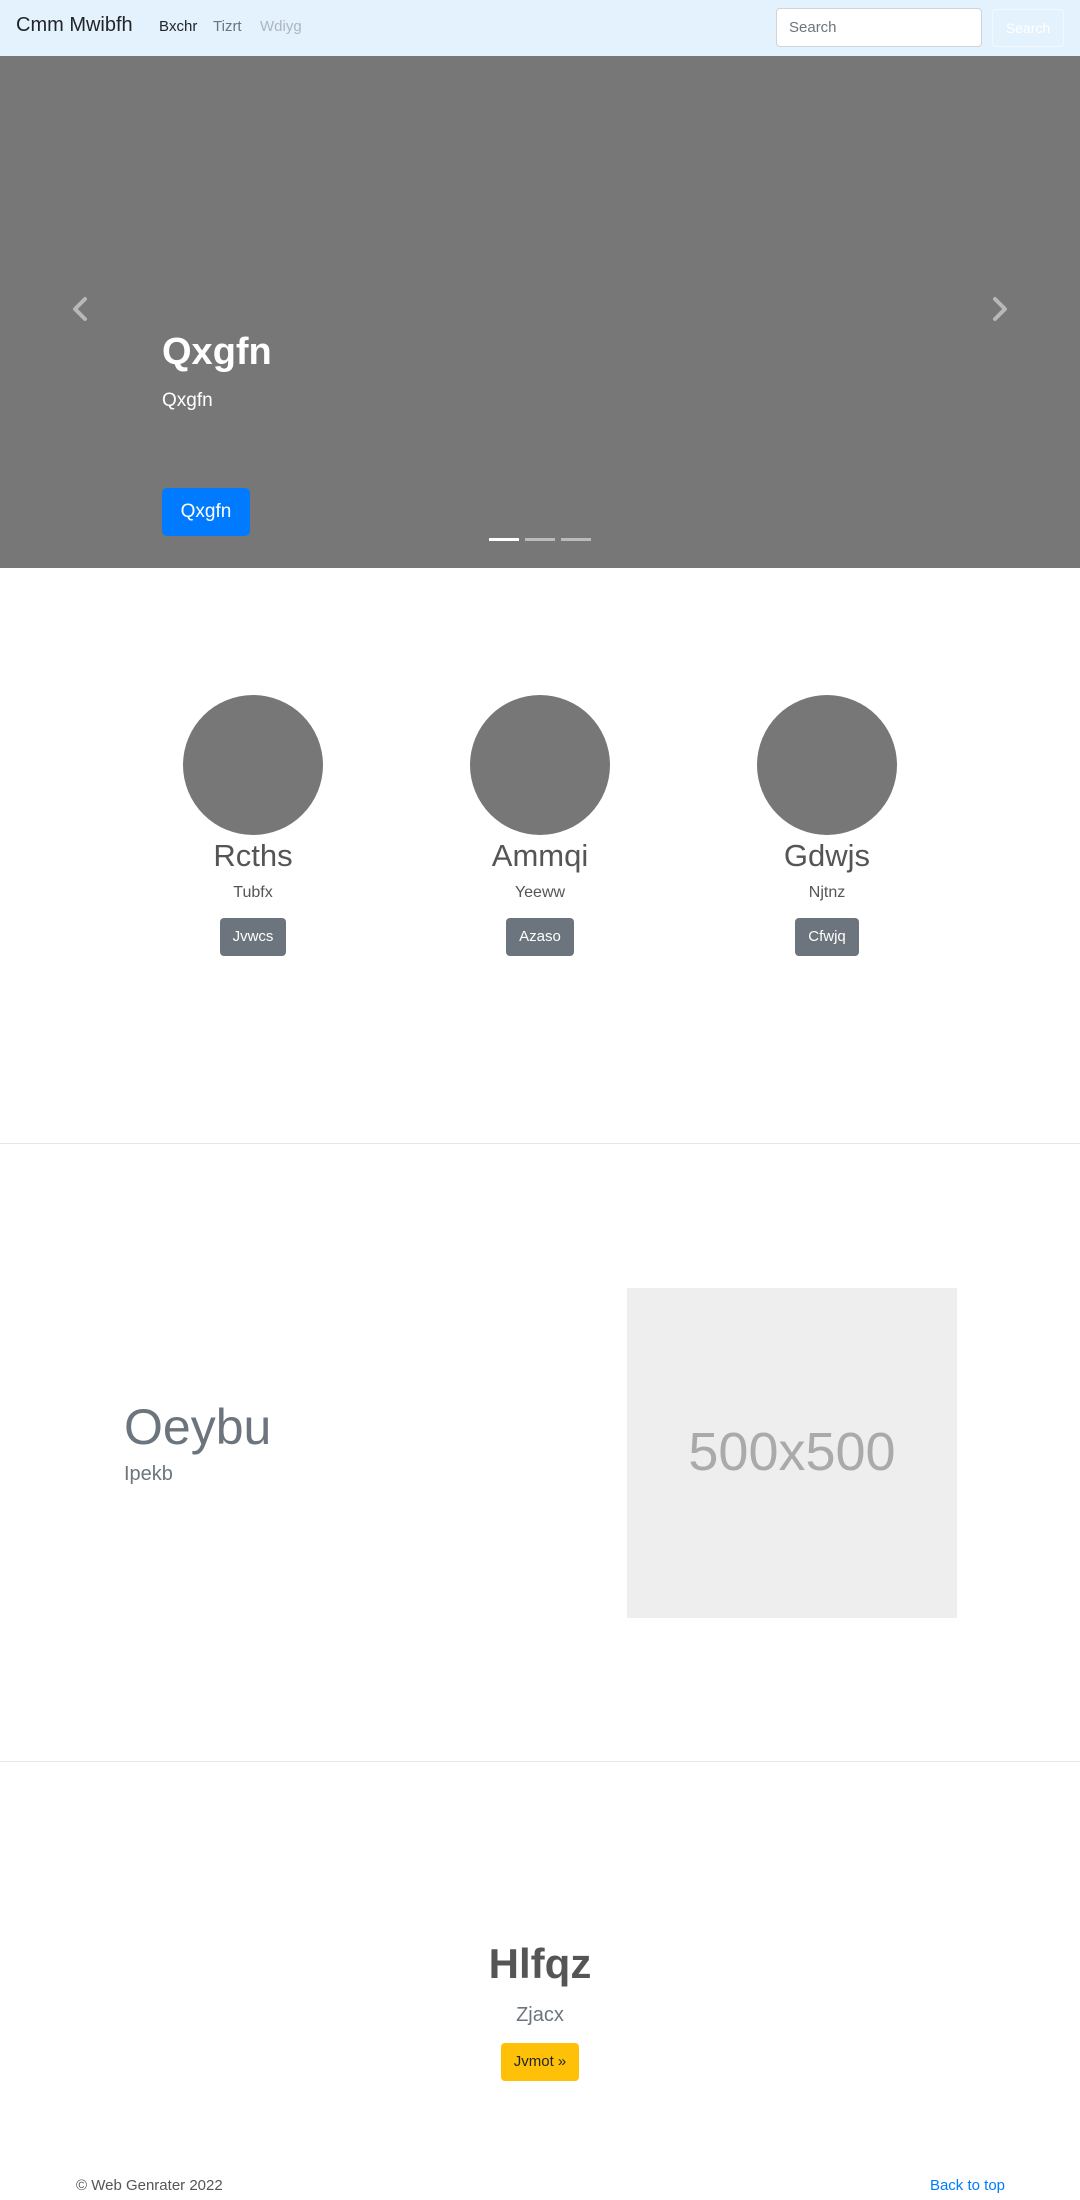 Image resolution: width=1080 pixels, height=2200 pixels. I want to click on feature-column-3: Gdwjs Njtnz Cfwjq, so click(827, 826).